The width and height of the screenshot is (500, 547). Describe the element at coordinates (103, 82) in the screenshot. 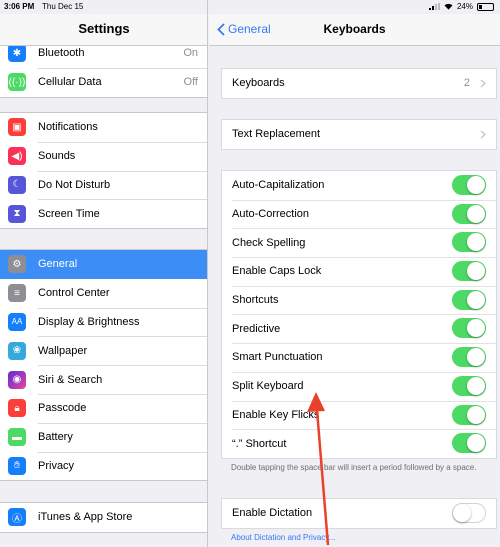

I see `sidebar-item-cellular-data: ((·)) Cellular Data Off` at that location.